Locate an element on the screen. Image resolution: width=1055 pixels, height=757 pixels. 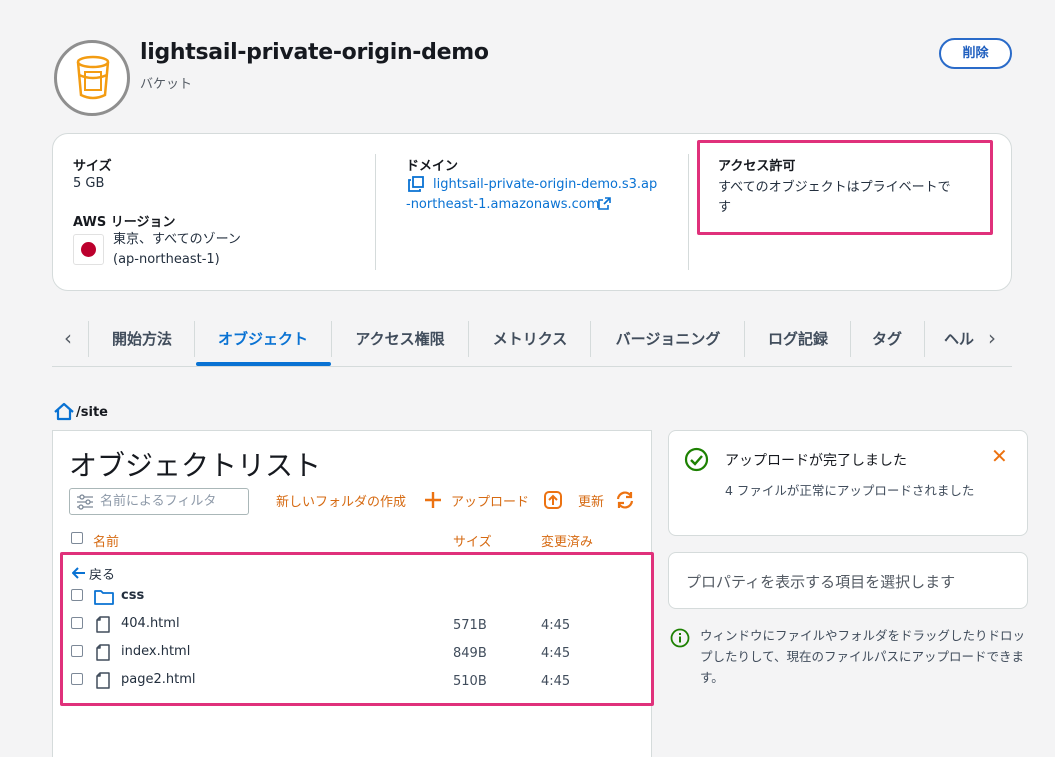
filter-field is located at coordinates (159, 501).